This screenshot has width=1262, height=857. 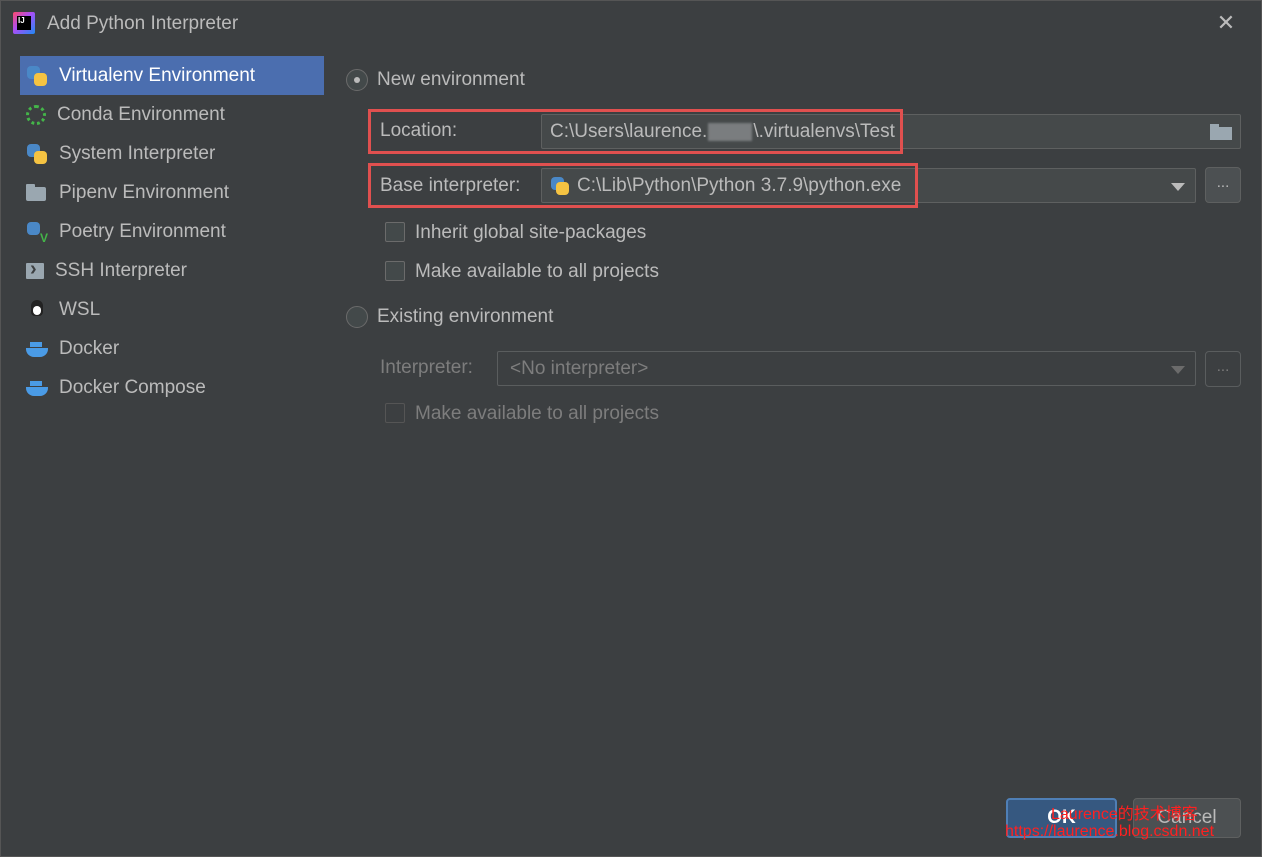 I want to click on sidebar-item-wsl: WSL, so click(x=172, y=309).